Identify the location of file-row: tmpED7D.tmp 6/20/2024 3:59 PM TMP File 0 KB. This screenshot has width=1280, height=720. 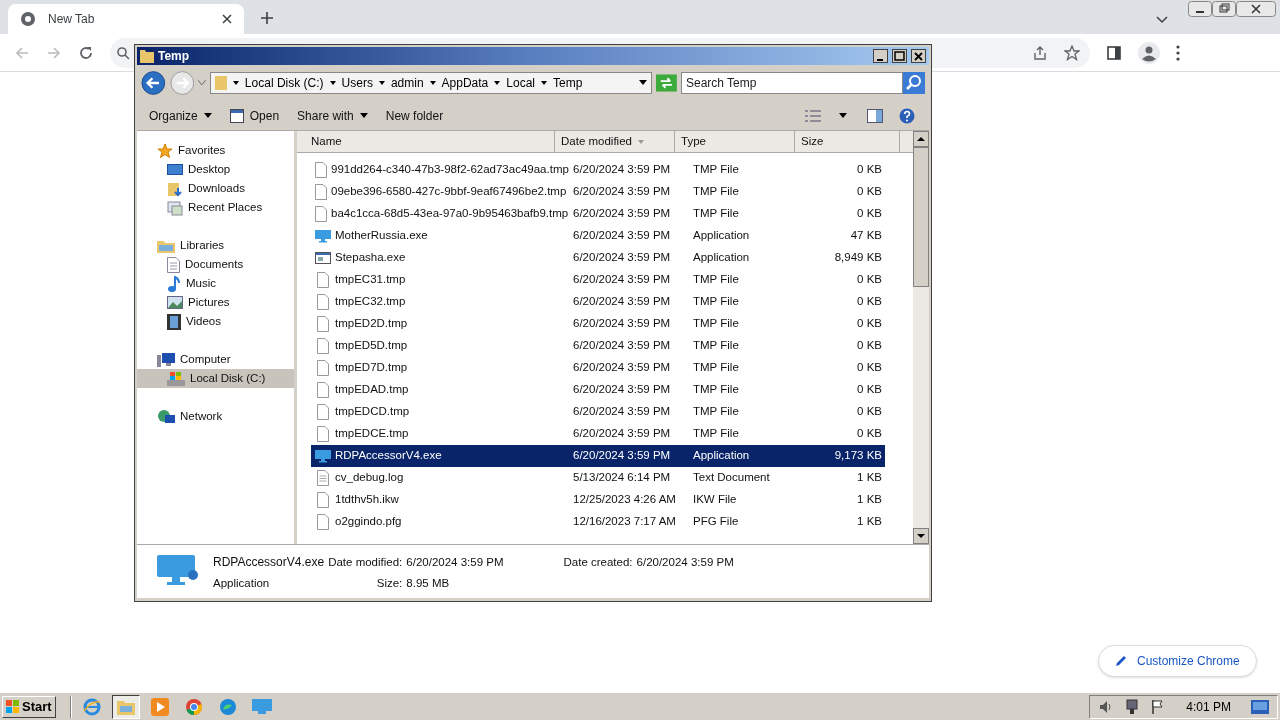
(598, 368).